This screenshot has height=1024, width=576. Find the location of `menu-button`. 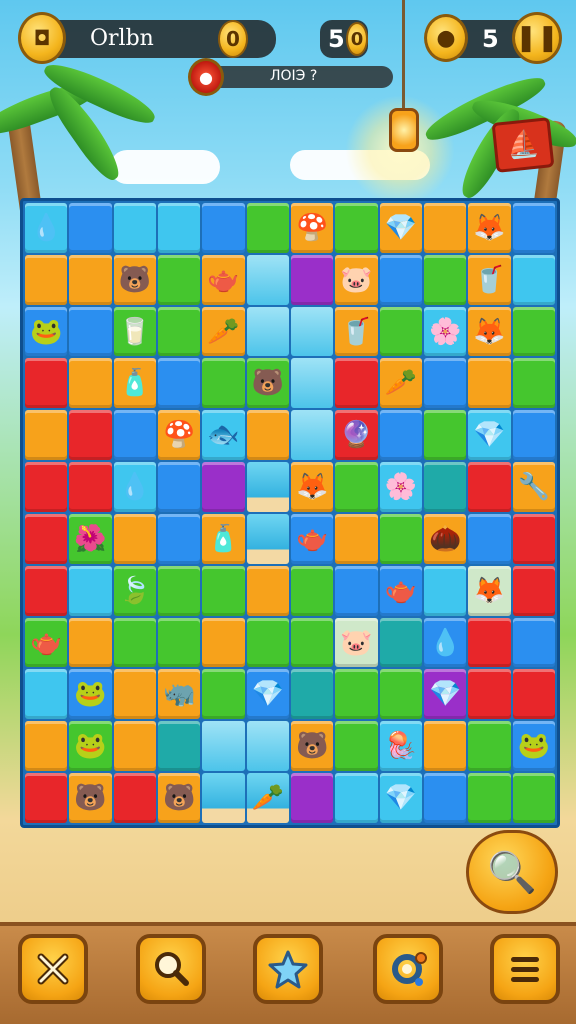

menu-button is located at coordinates (525, 969).